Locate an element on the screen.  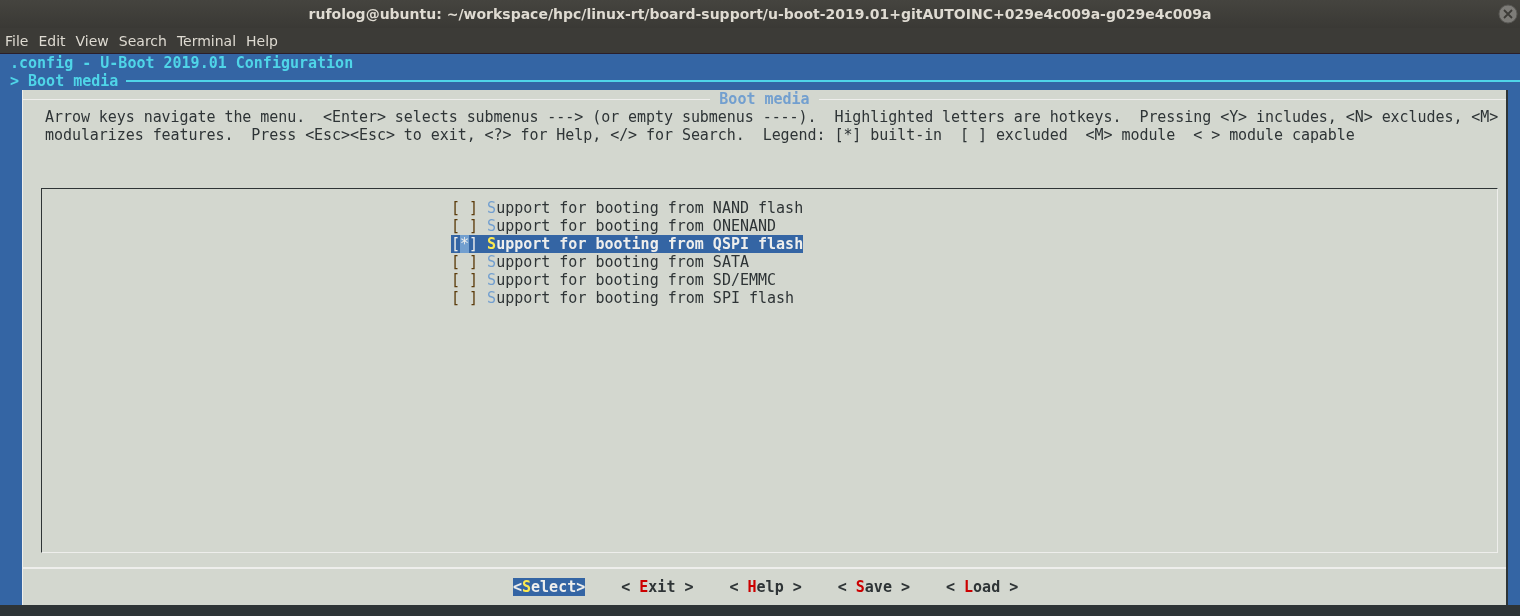
menu-item: Terminal is located at coordinates (206, 40).